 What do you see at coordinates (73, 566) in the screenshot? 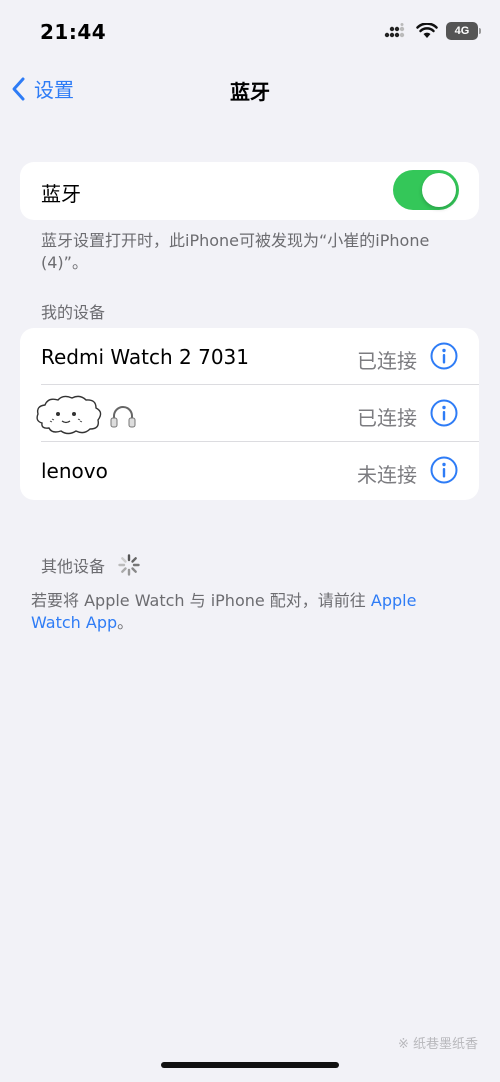
I see `other-devices-label: 其他设备` at bounding box center [73, 566].